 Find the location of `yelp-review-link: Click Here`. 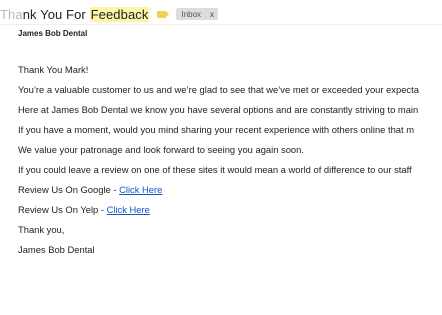

yelp-review-link: Click Here is located at coordinates (128, 209).